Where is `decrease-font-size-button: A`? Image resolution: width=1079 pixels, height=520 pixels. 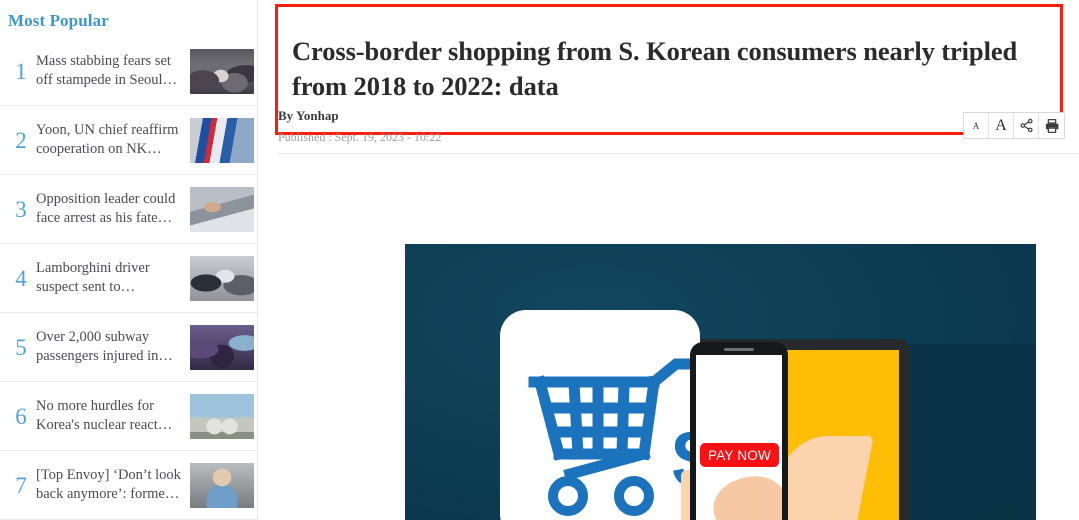
decrease-font-size-button: A is located at coordinates (976, 125).